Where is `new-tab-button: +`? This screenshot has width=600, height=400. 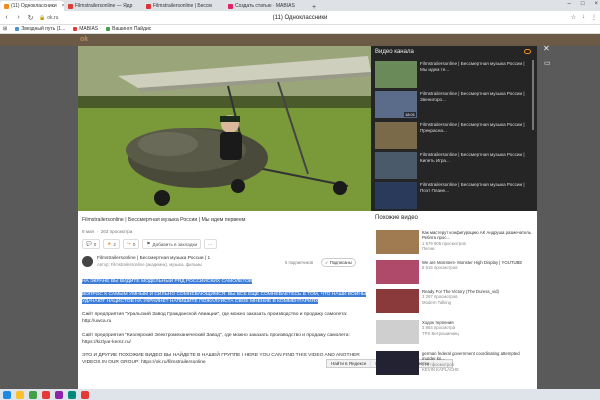 new-tab-button: + is located at coordinates (314, 7).